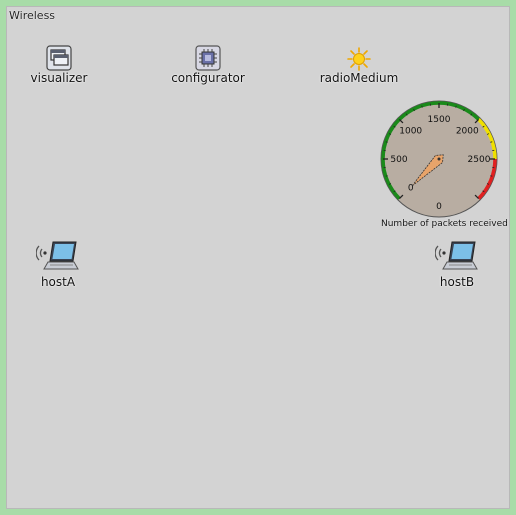 This screenshot has height=515, width=516. Describe the element at coordinates (444, 224) in the screenshot. I see `gauge-caption: Number of packets received` at that location.